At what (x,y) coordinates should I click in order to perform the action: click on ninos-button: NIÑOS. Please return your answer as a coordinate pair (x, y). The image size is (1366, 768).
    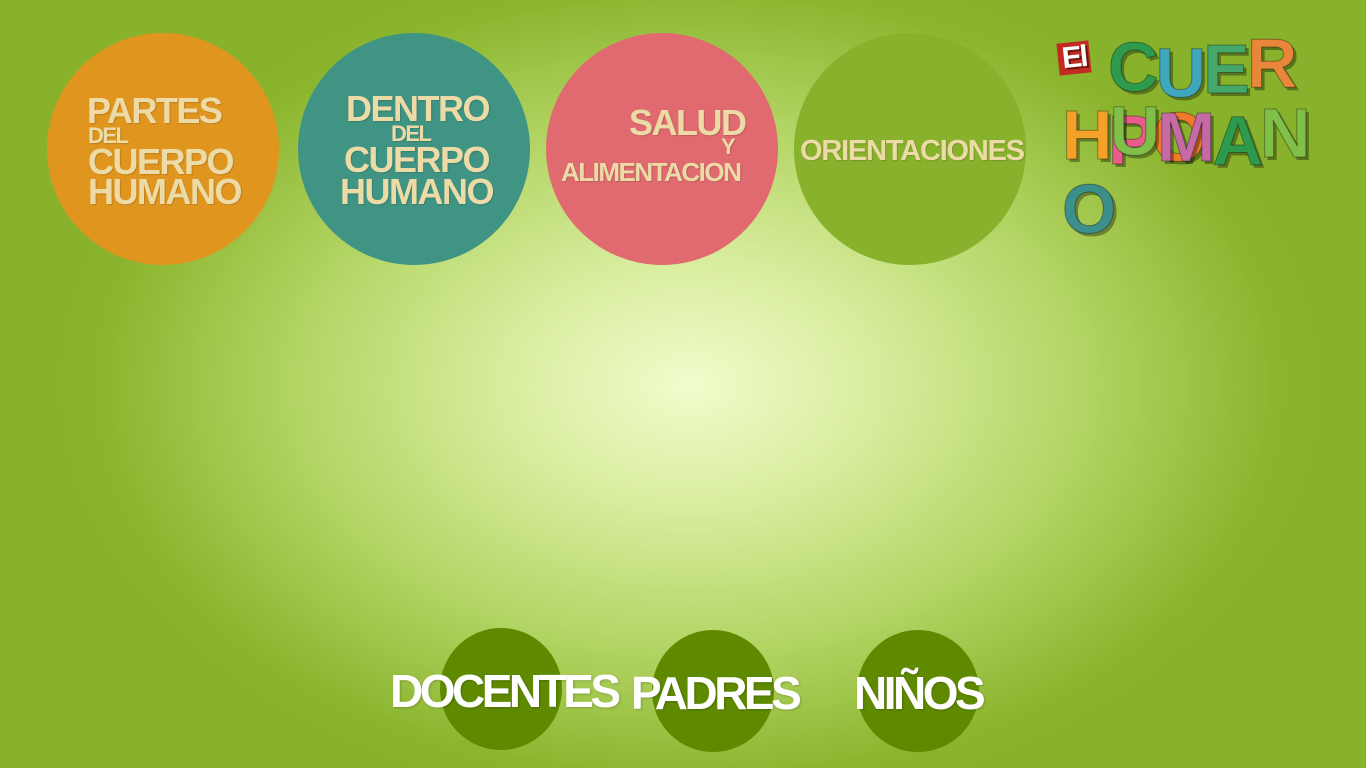
    Looking at the image, I should click on (920, 693).